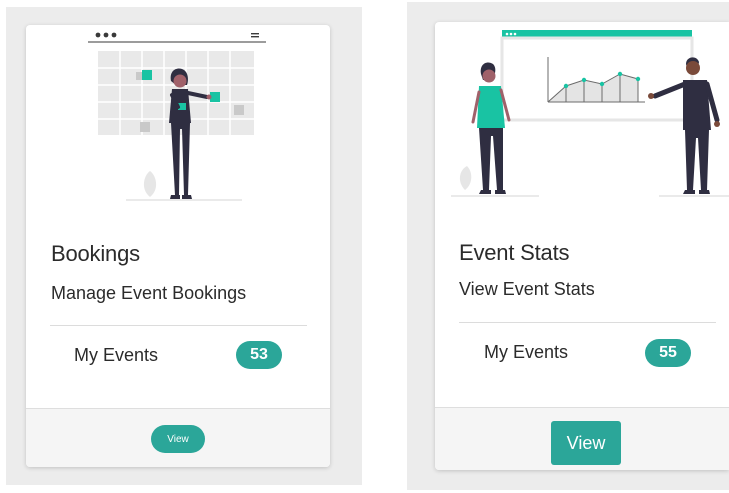  I want to click on card-title: Bookings, so click(95, 253).